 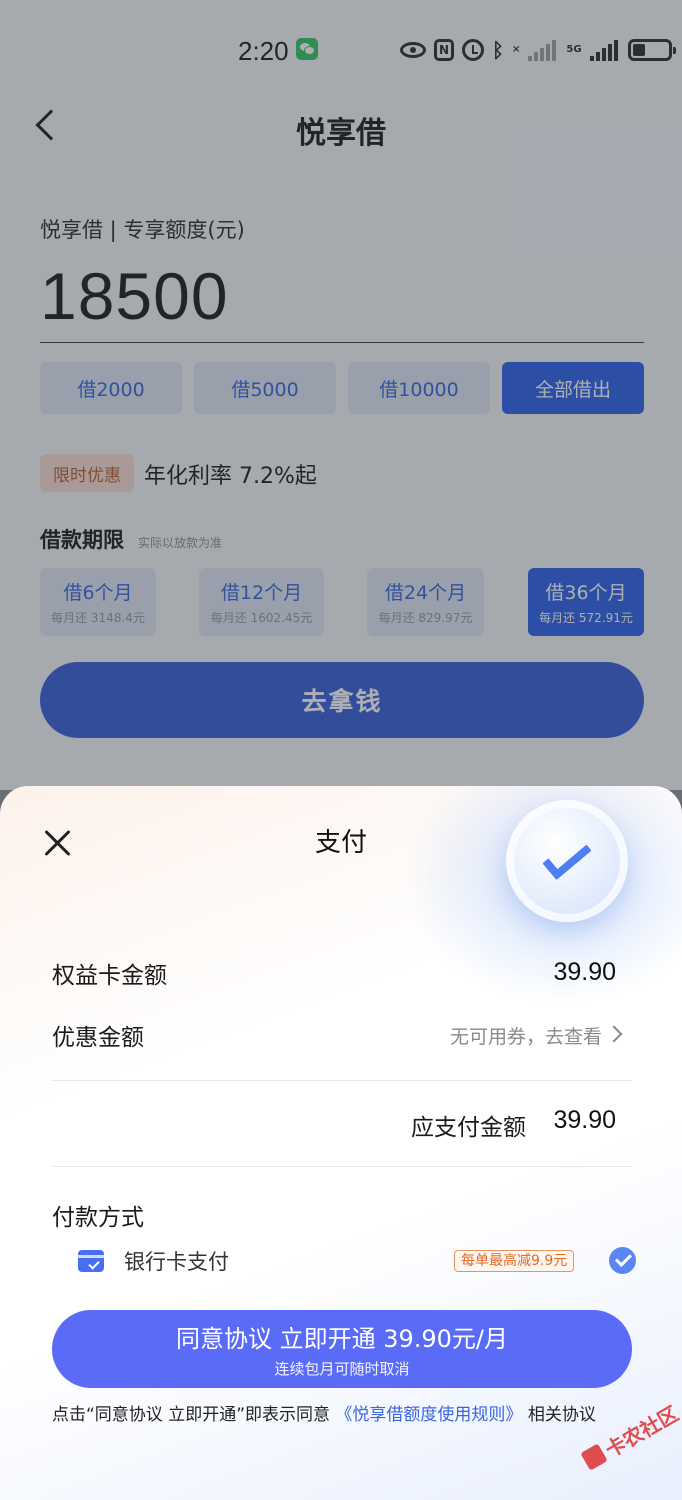 What do you see at coordinates (342, 1369) in the screenshot?
I see `confirm-sub-label: 连续包月可随时取消` at bounding box center [342, 1369].